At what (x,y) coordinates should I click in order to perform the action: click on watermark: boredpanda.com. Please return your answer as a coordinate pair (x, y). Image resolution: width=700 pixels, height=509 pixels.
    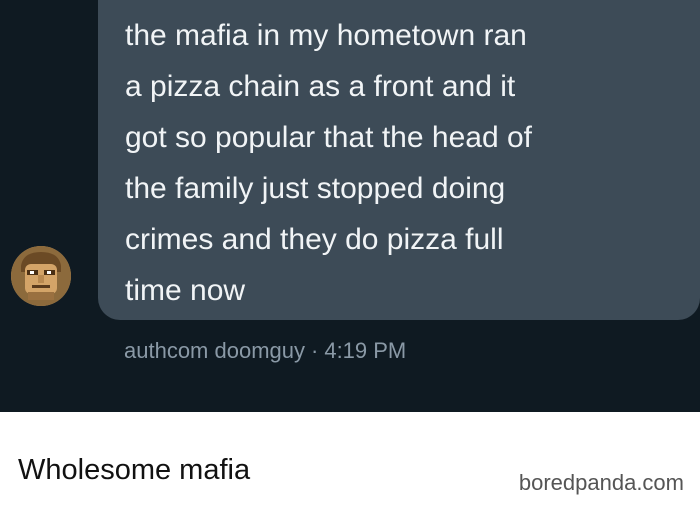
    Looking at the image, I should click on (601, 482).